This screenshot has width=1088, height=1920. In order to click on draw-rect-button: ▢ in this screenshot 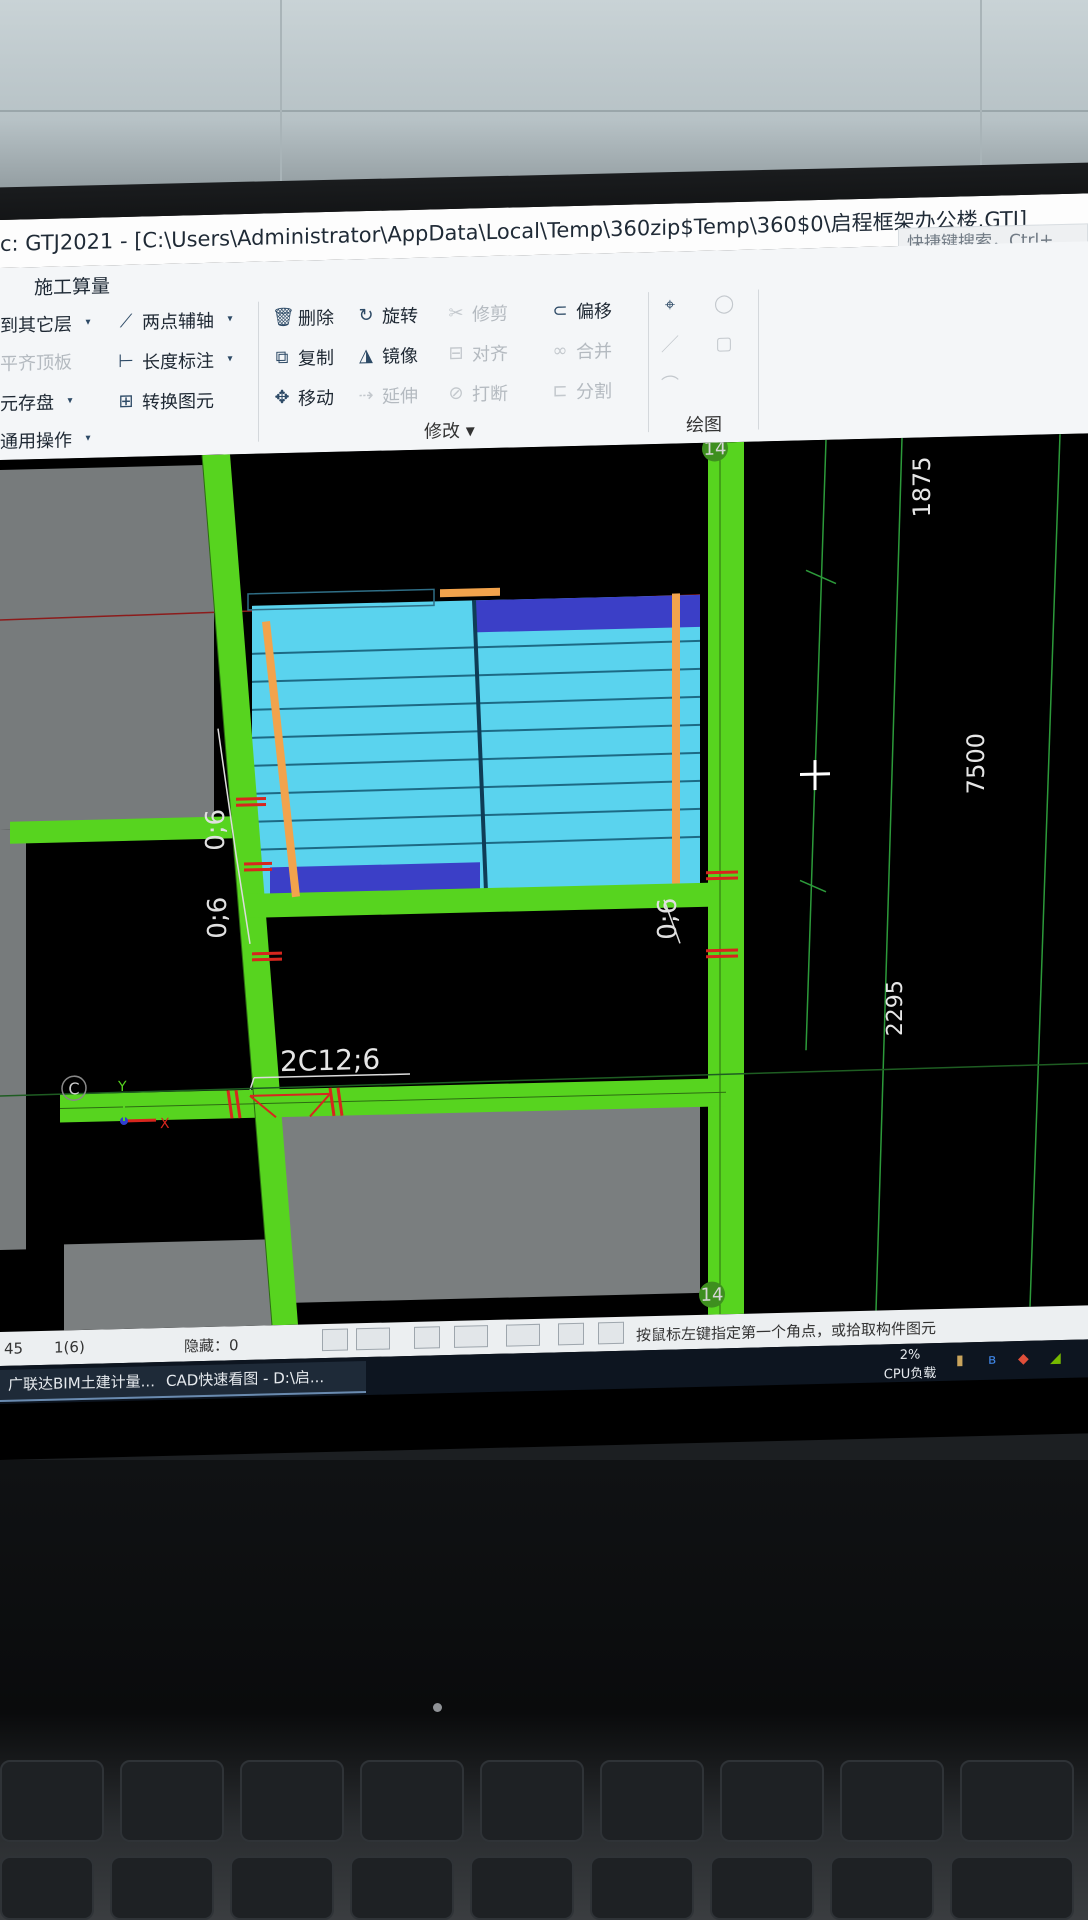, I will do `click(724, 344)`.